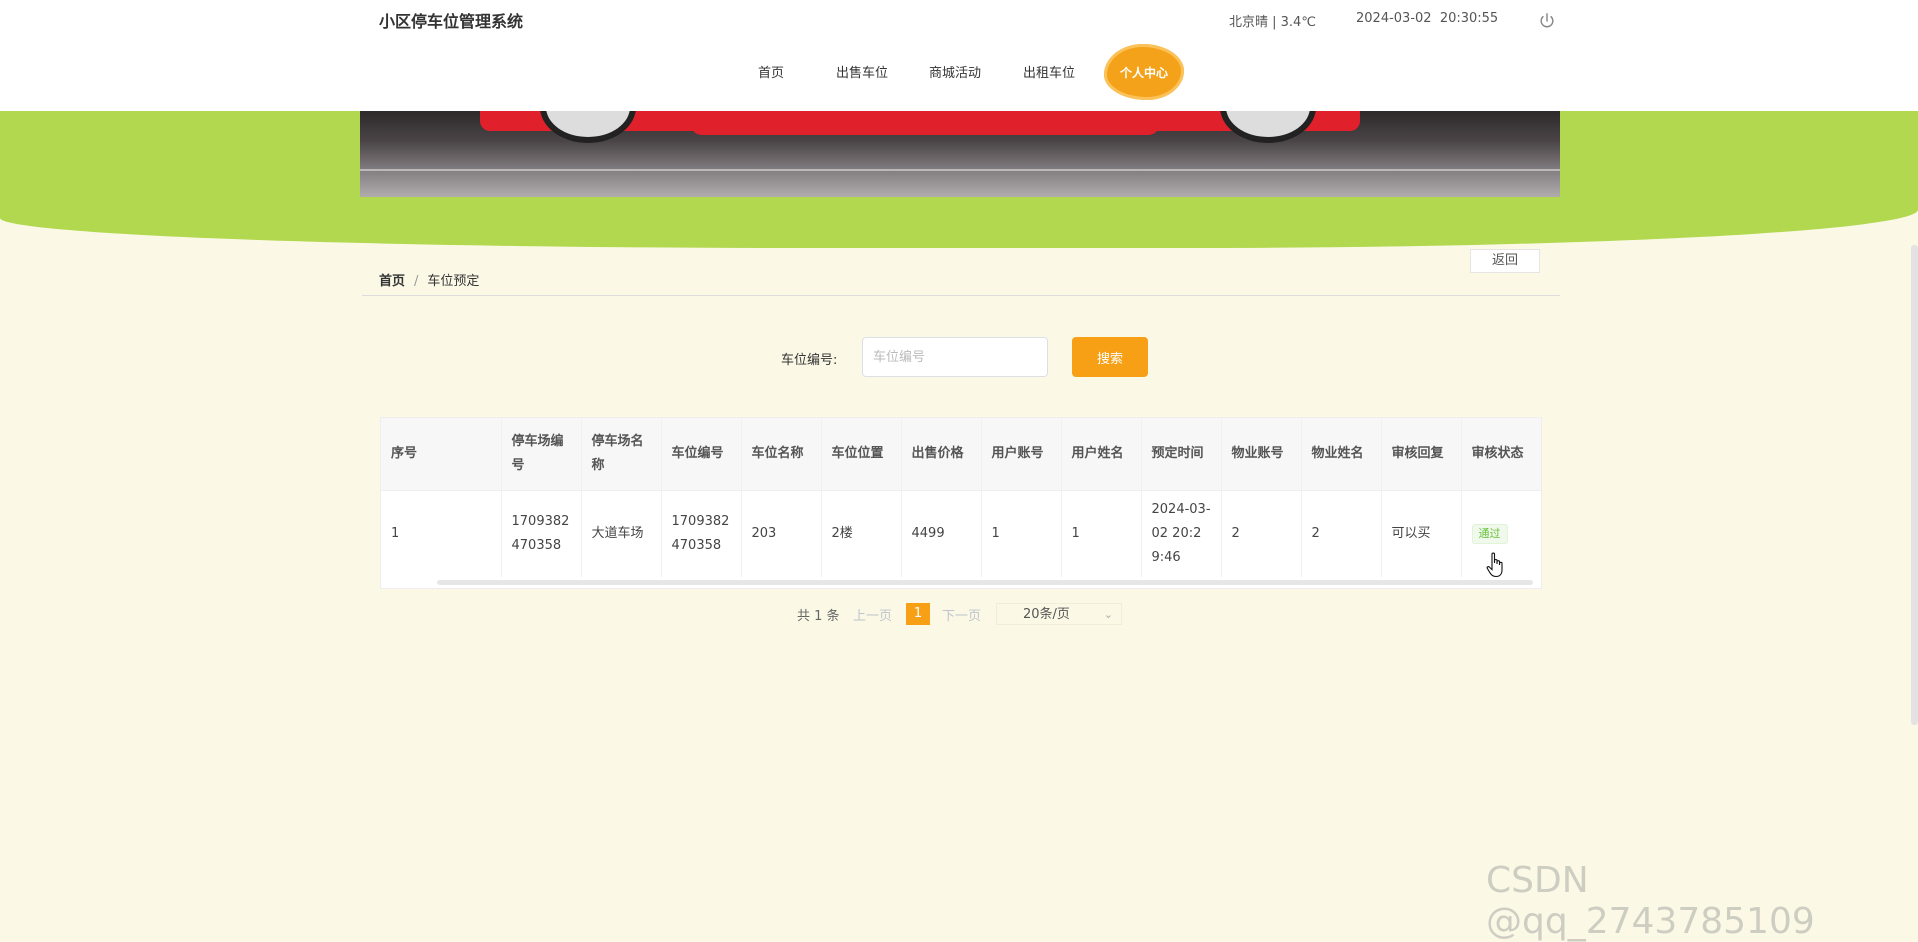 The height and width of the screenshot is (942, 1918). What do you see at coordinates (781, 533) in the screenshot?
I see `cell-space-name: 203` at bounding box center [781, 533].